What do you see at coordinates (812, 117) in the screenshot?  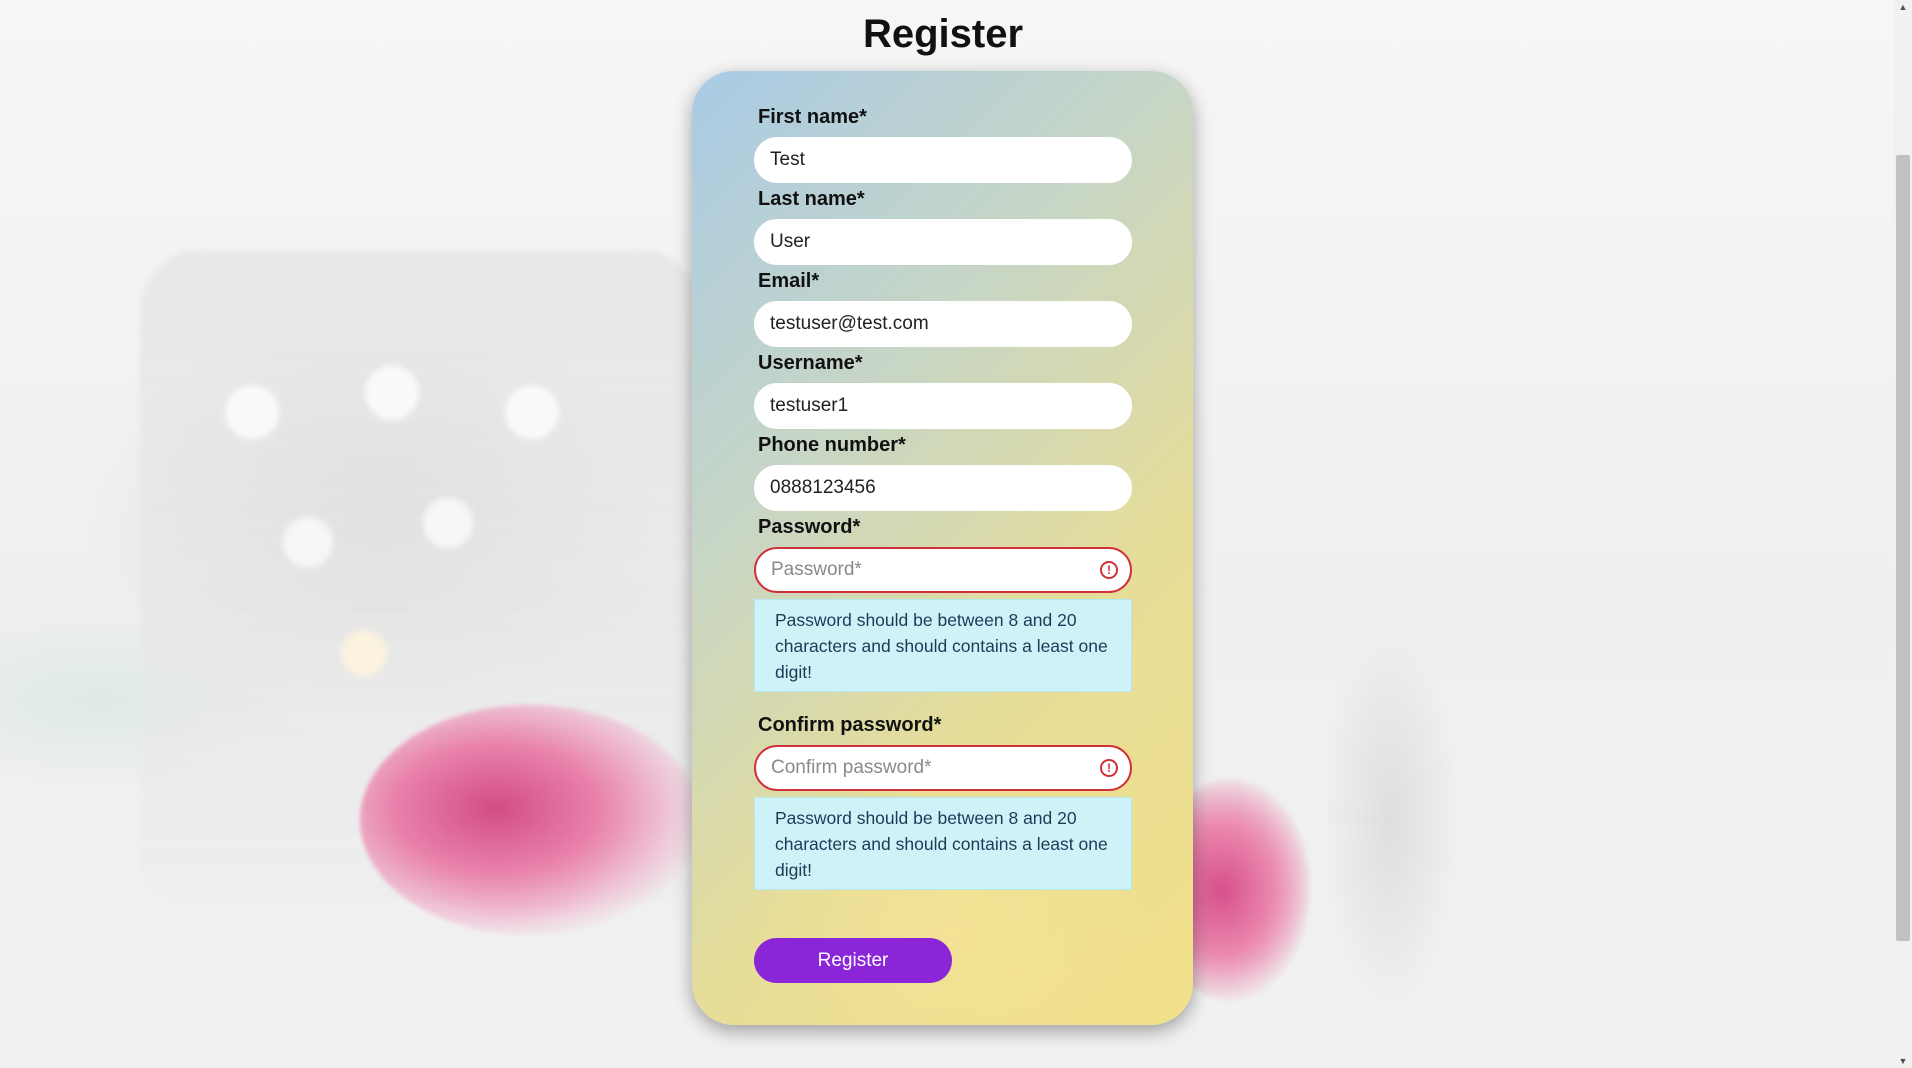 I see `first-name-label: First name*` at bounding box center [812, 117].